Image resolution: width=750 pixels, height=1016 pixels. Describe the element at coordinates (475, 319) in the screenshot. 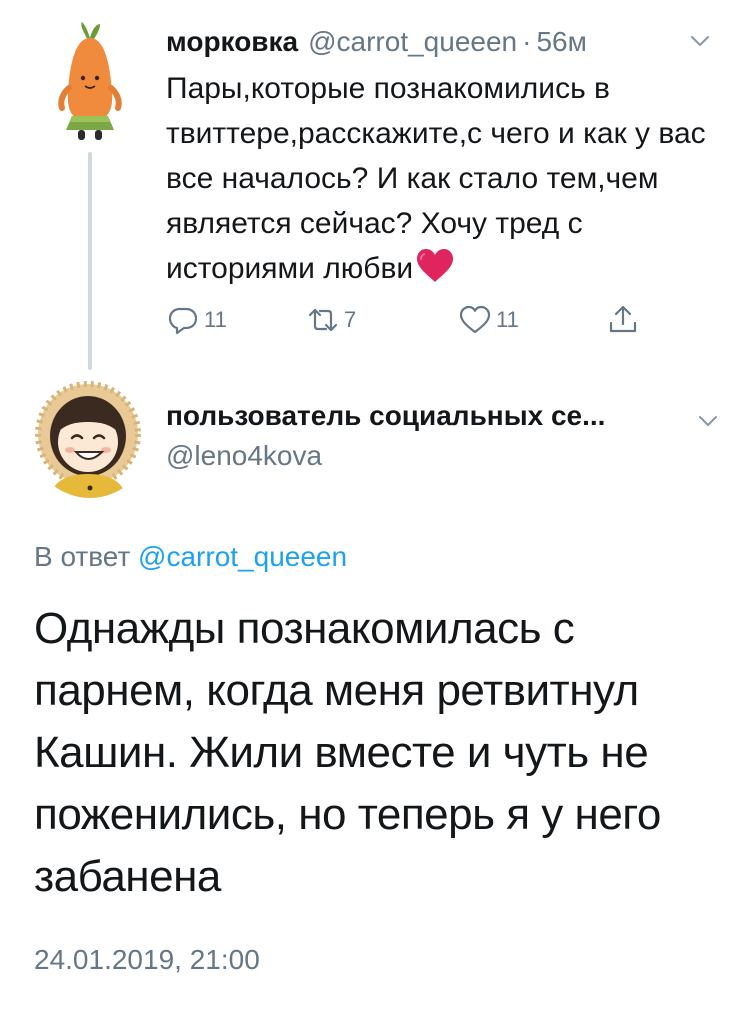

I see `like-heart-icon` at that location.